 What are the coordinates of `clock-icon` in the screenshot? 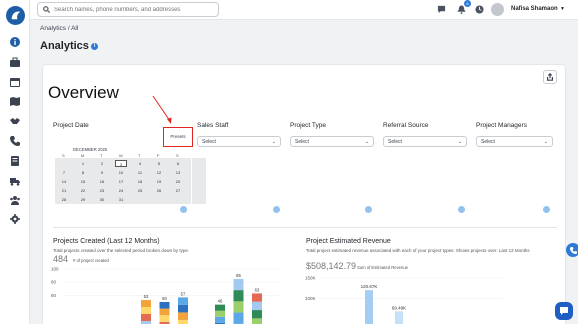 It's located at (479, 9).